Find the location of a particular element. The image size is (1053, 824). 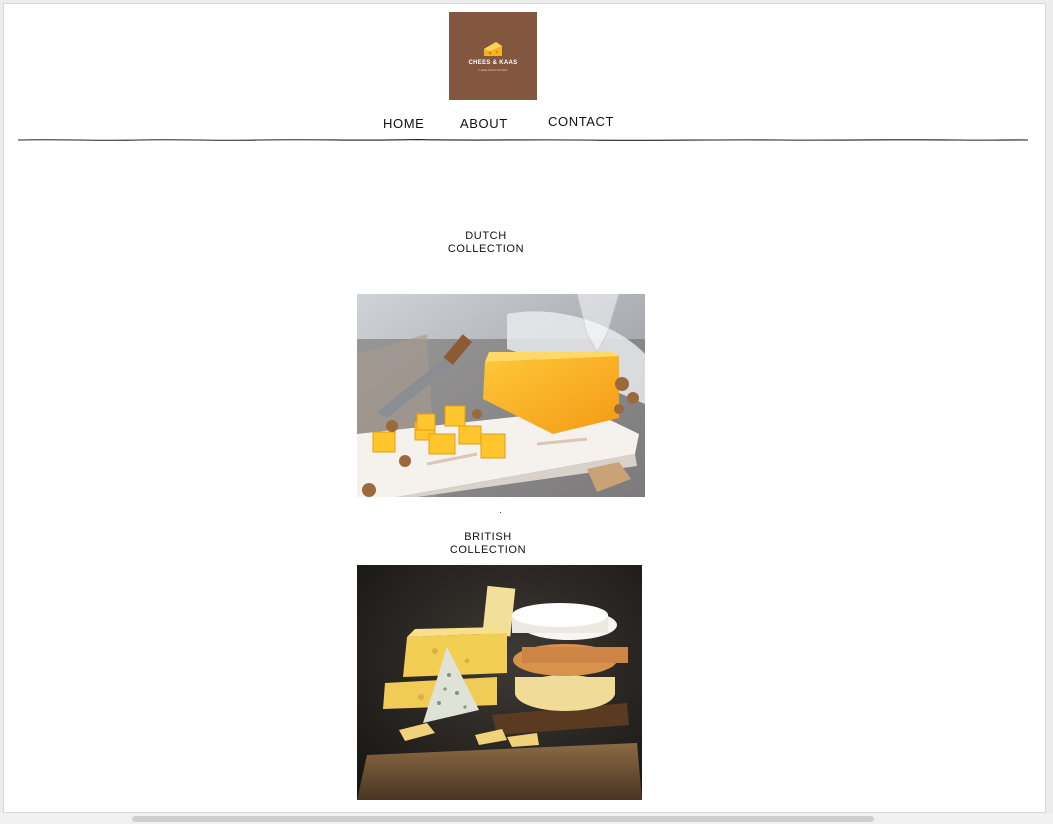

logo-subtitle: CHEESEMONGER is located at coordinates (493, 70).